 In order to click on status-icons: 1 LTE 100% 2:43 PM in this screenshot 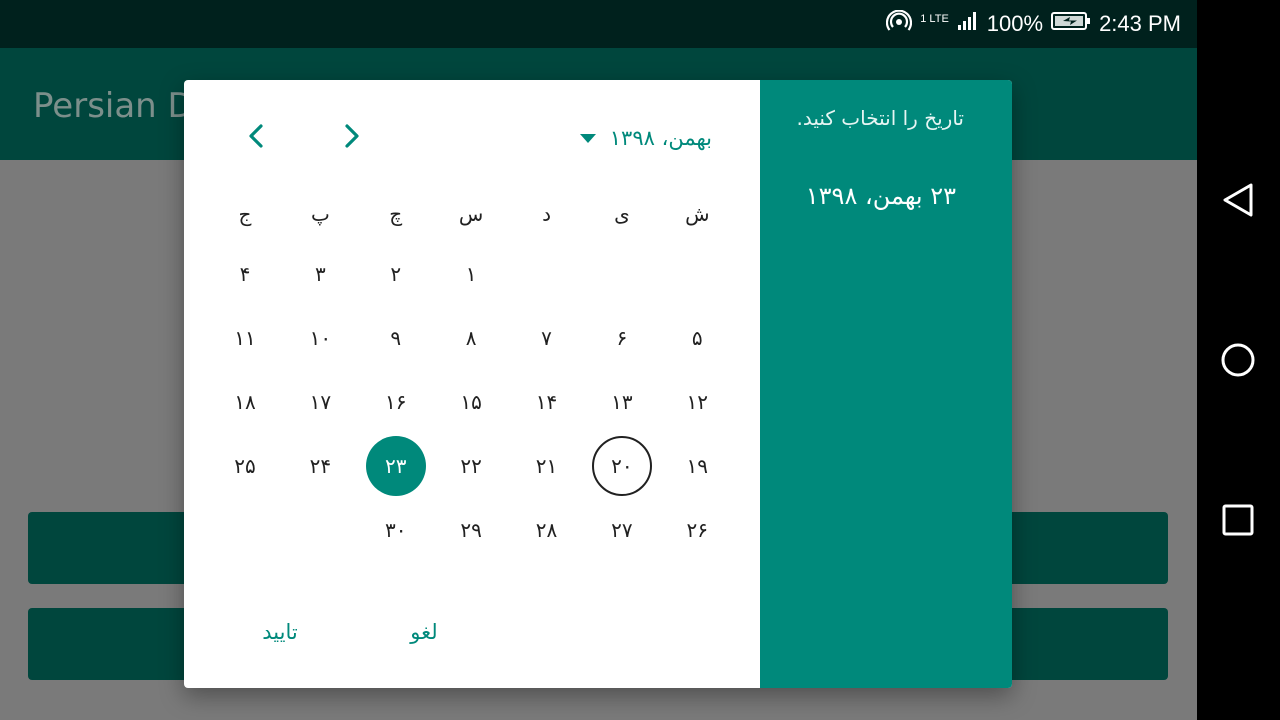, I will do `click(1033, 24)`.